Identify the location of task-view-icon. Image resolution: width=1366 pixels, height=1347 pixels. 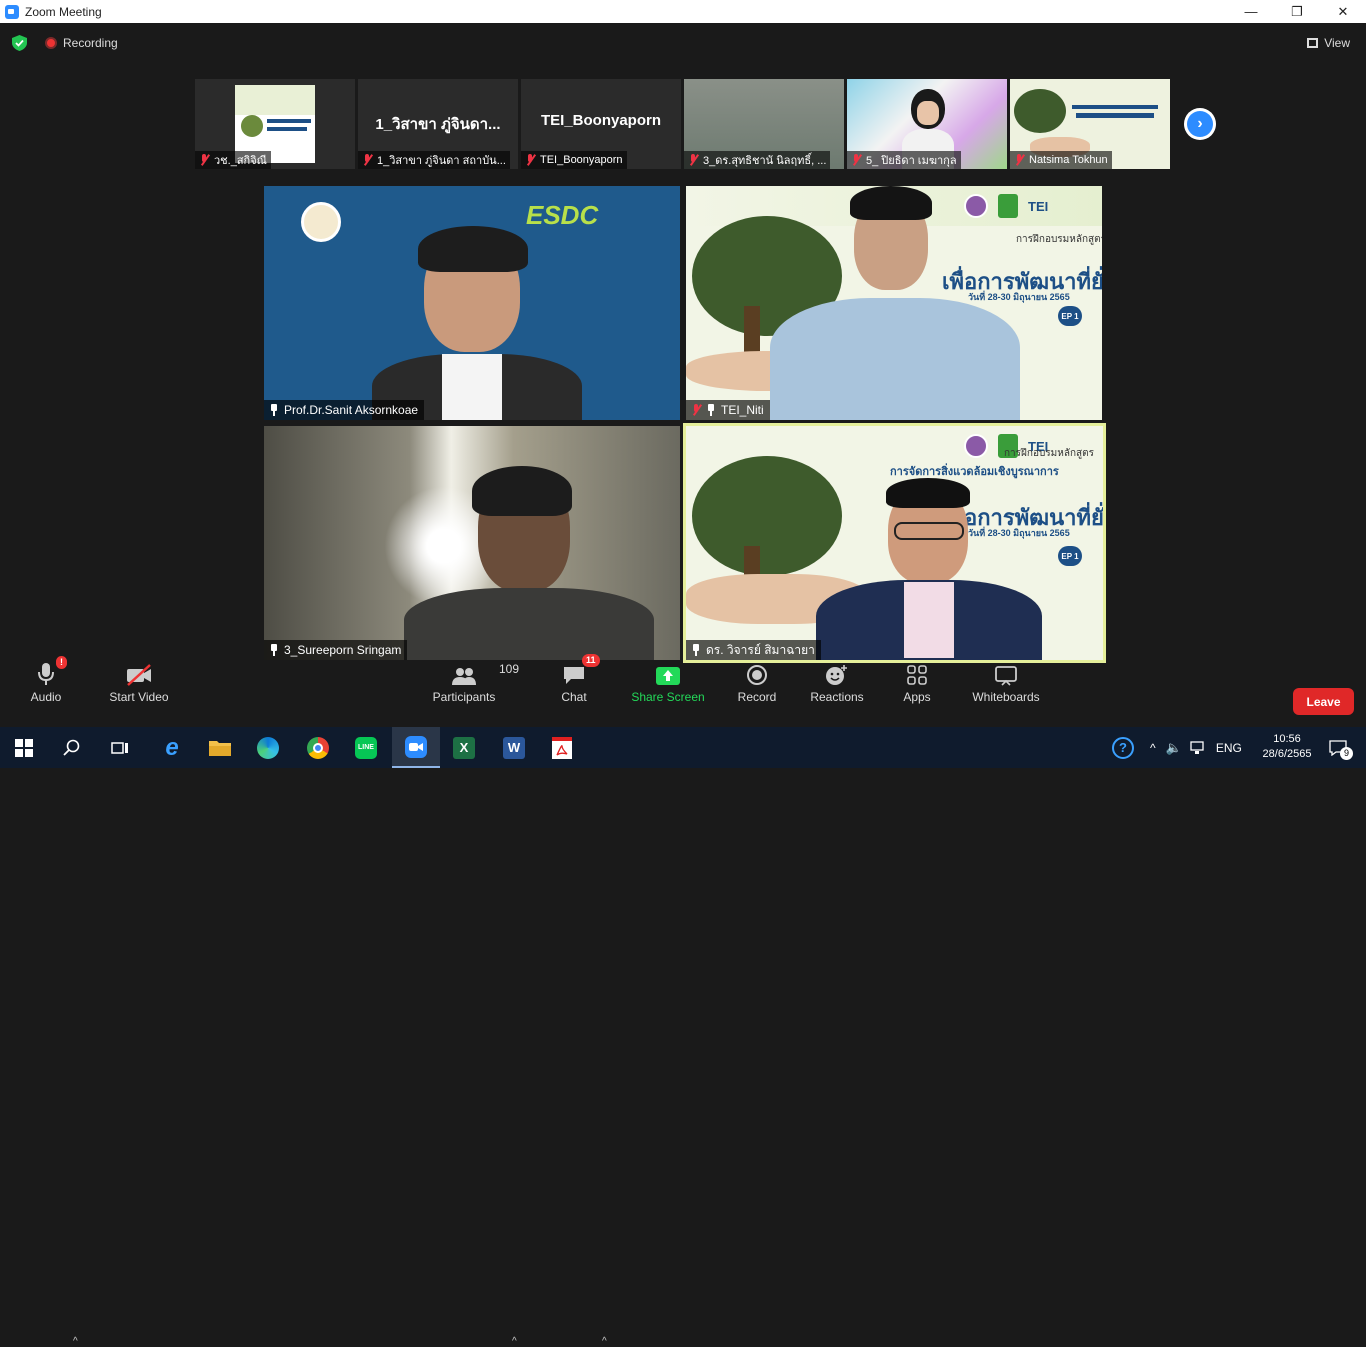
(119, 747).